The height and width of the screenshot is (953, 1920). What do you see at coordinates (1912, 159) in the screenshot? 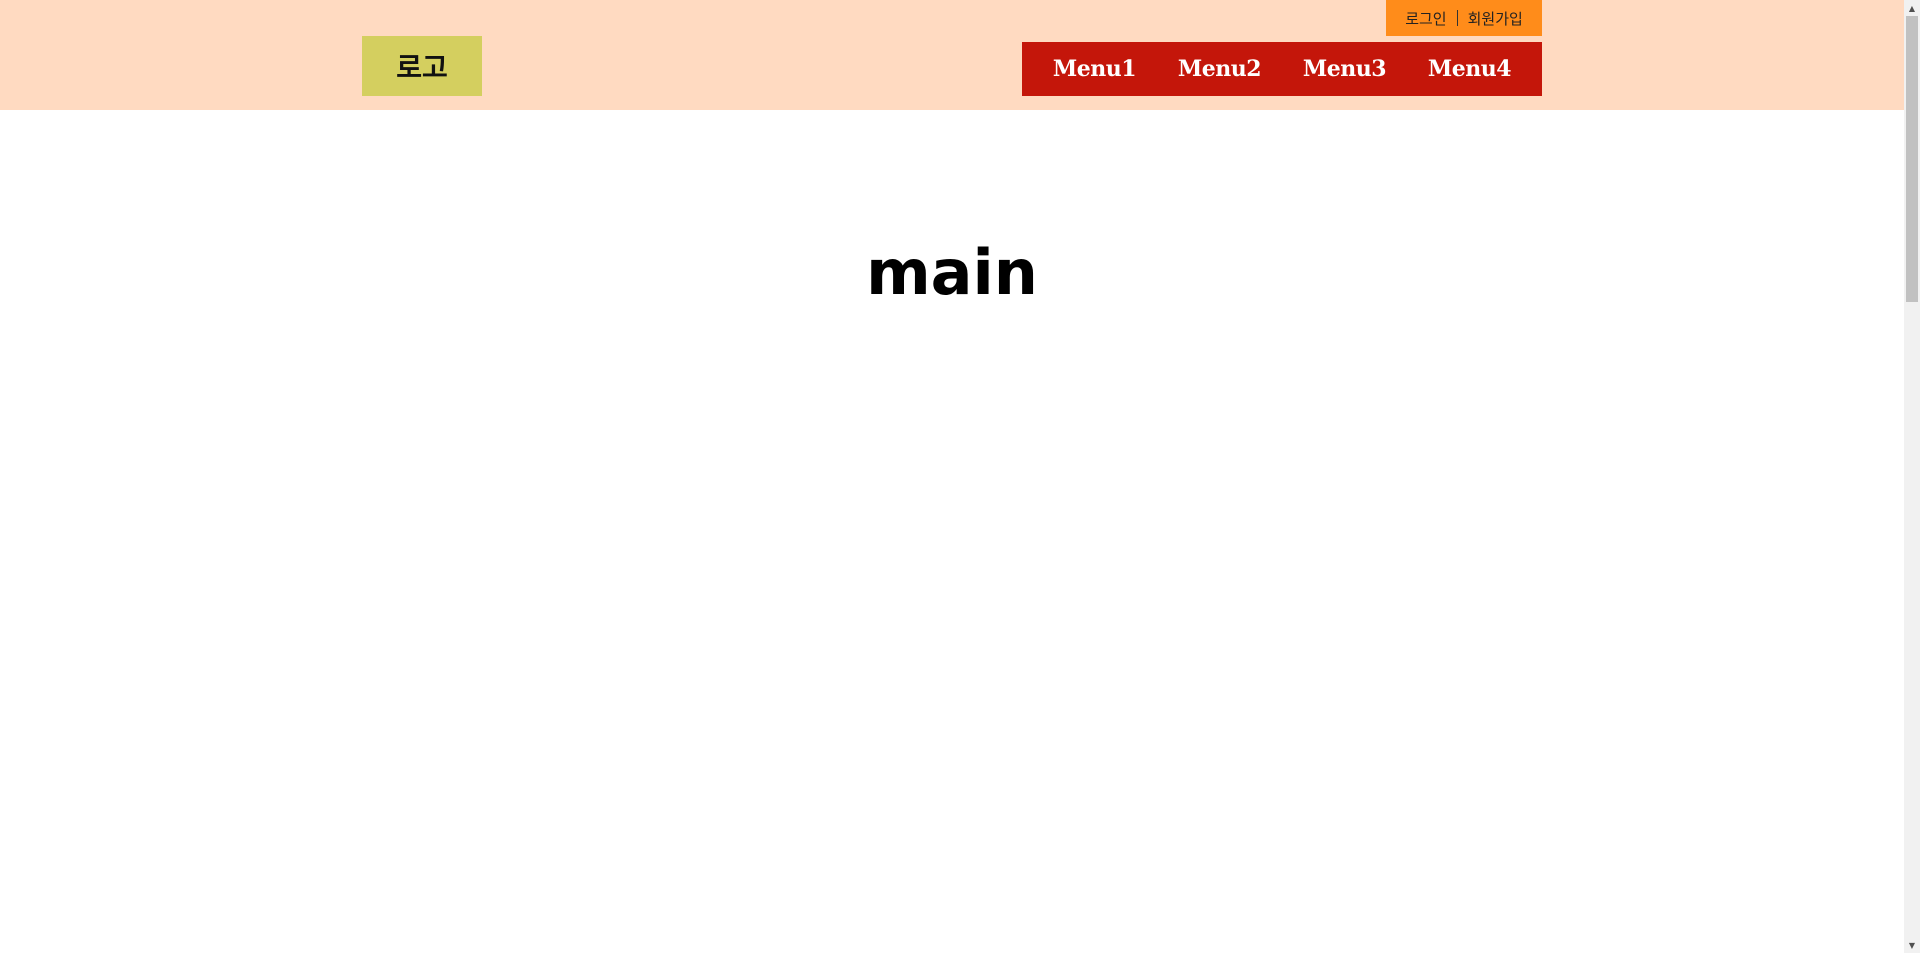
I see `scroll-thumb` at bounding box center [1912, 159].